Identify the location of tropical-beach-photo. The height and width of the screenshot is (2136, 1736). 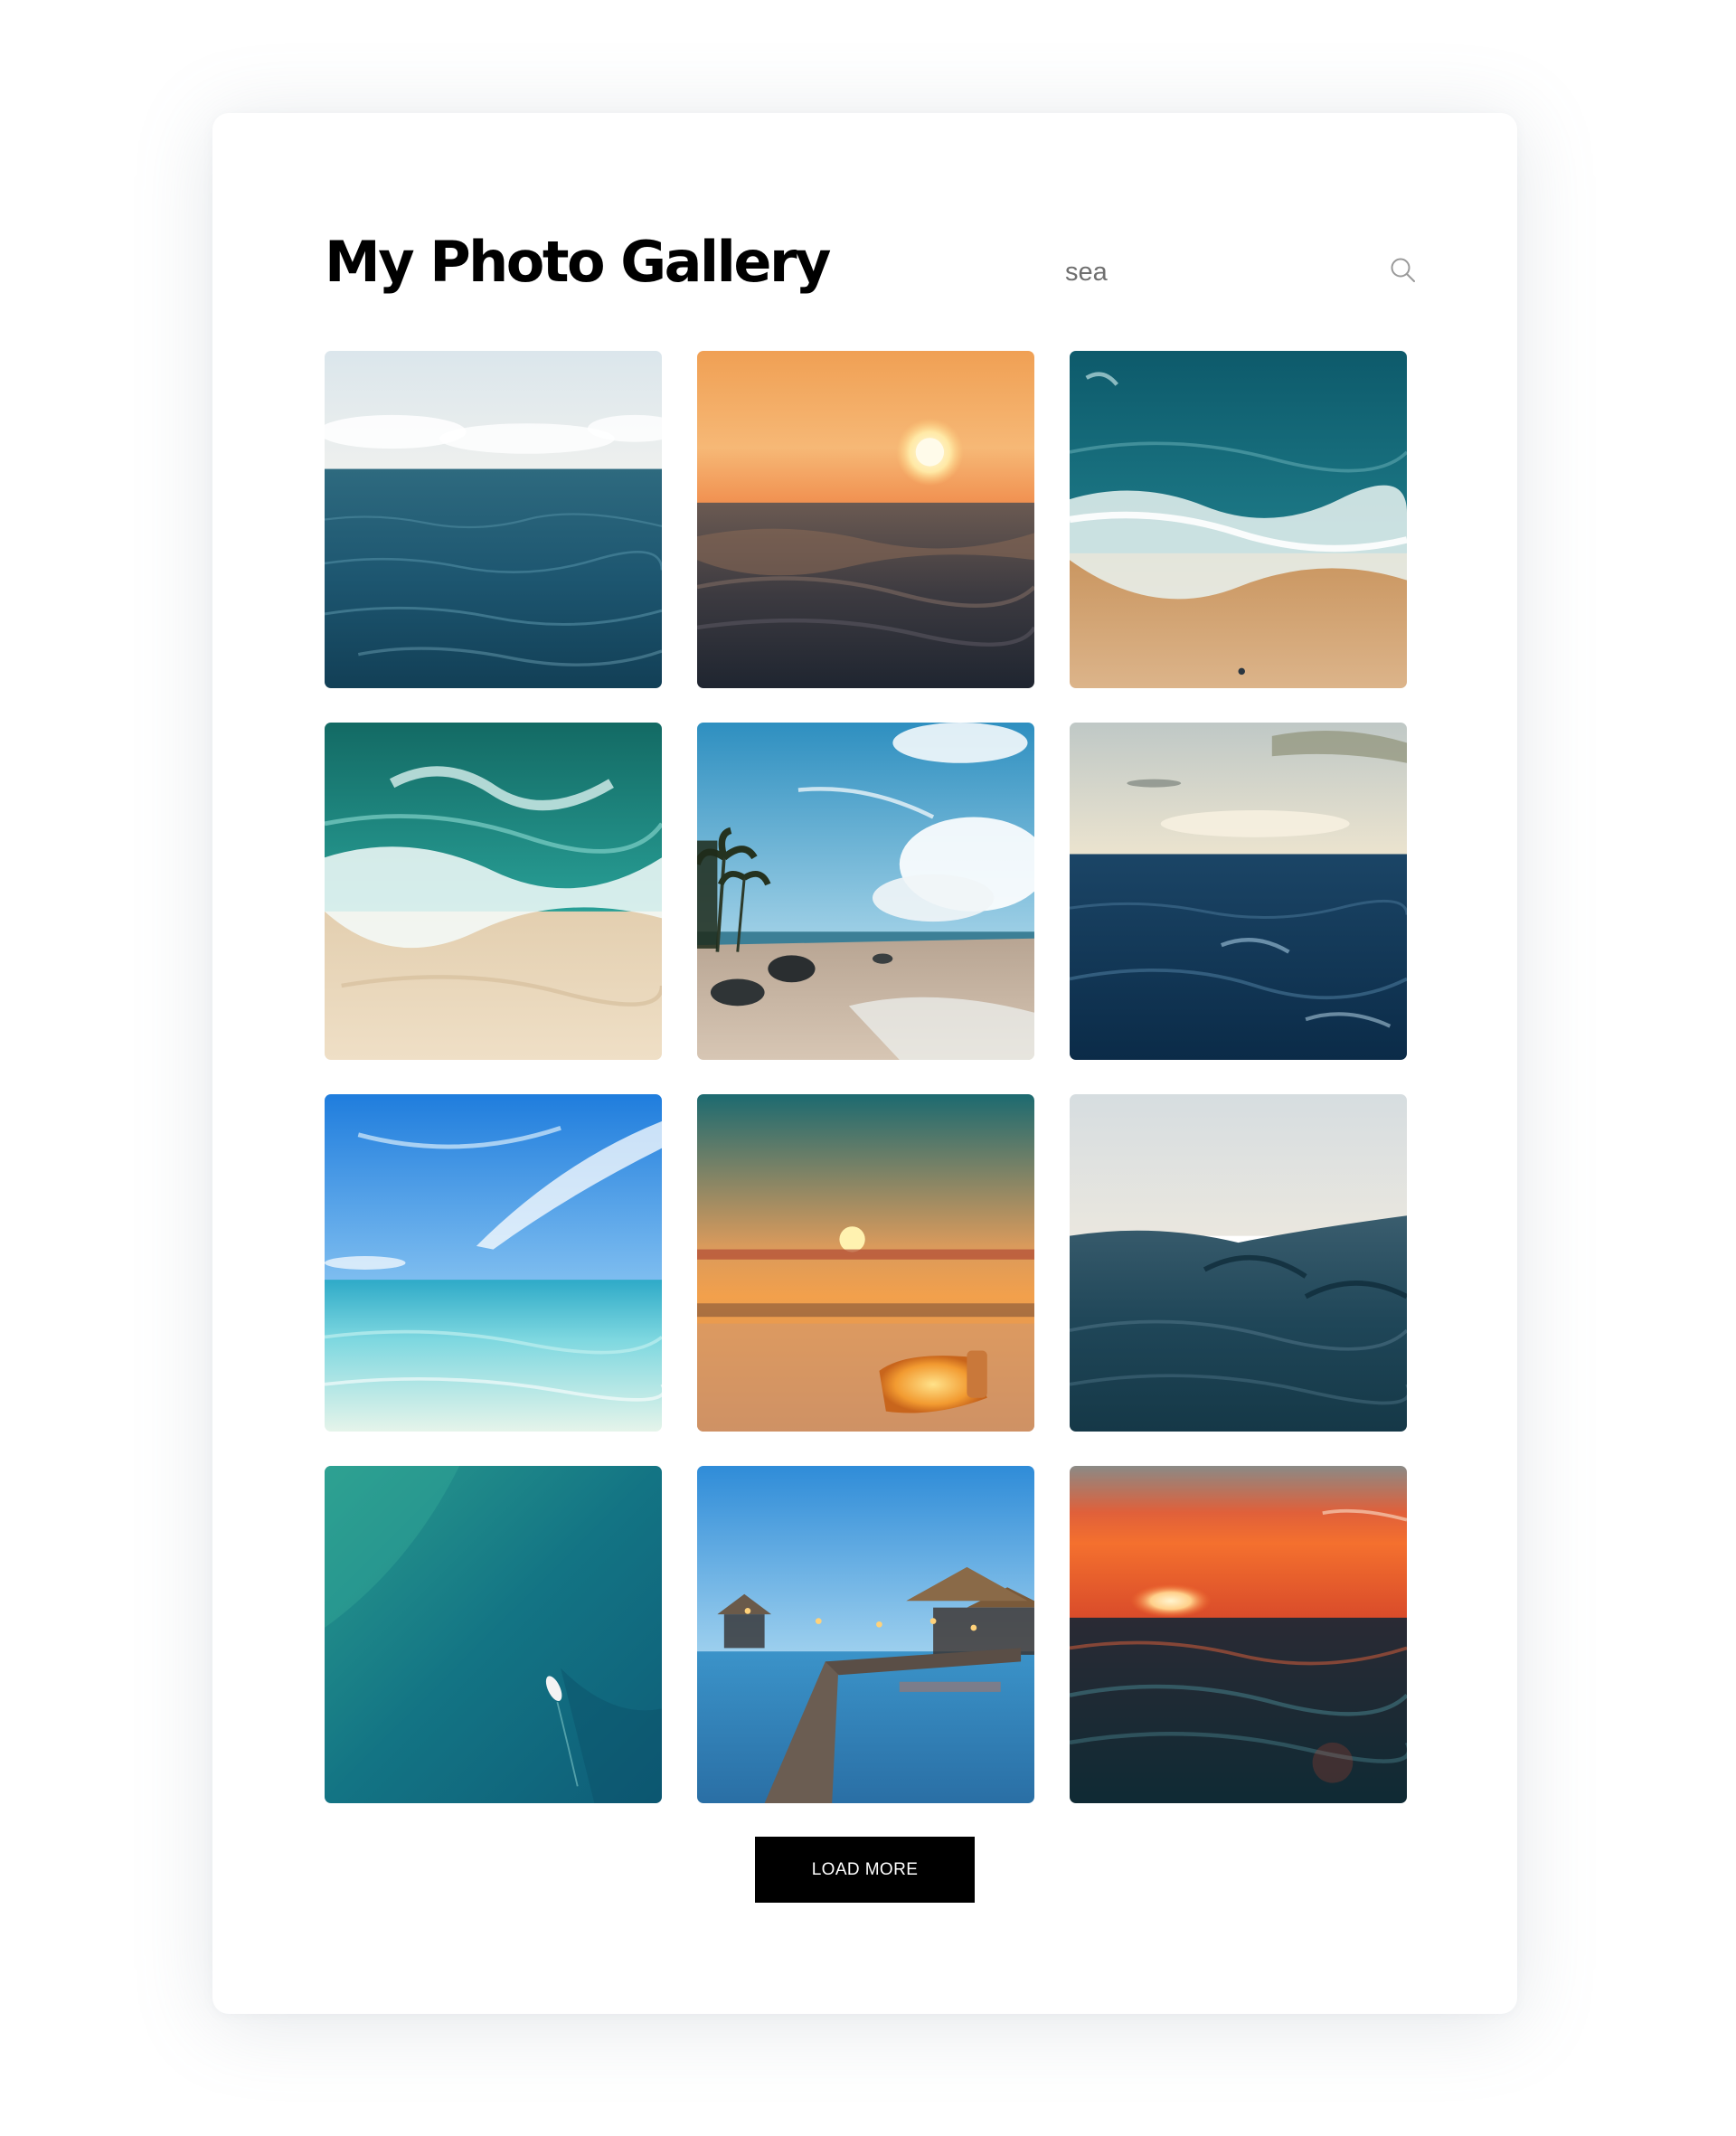
(866, 891).